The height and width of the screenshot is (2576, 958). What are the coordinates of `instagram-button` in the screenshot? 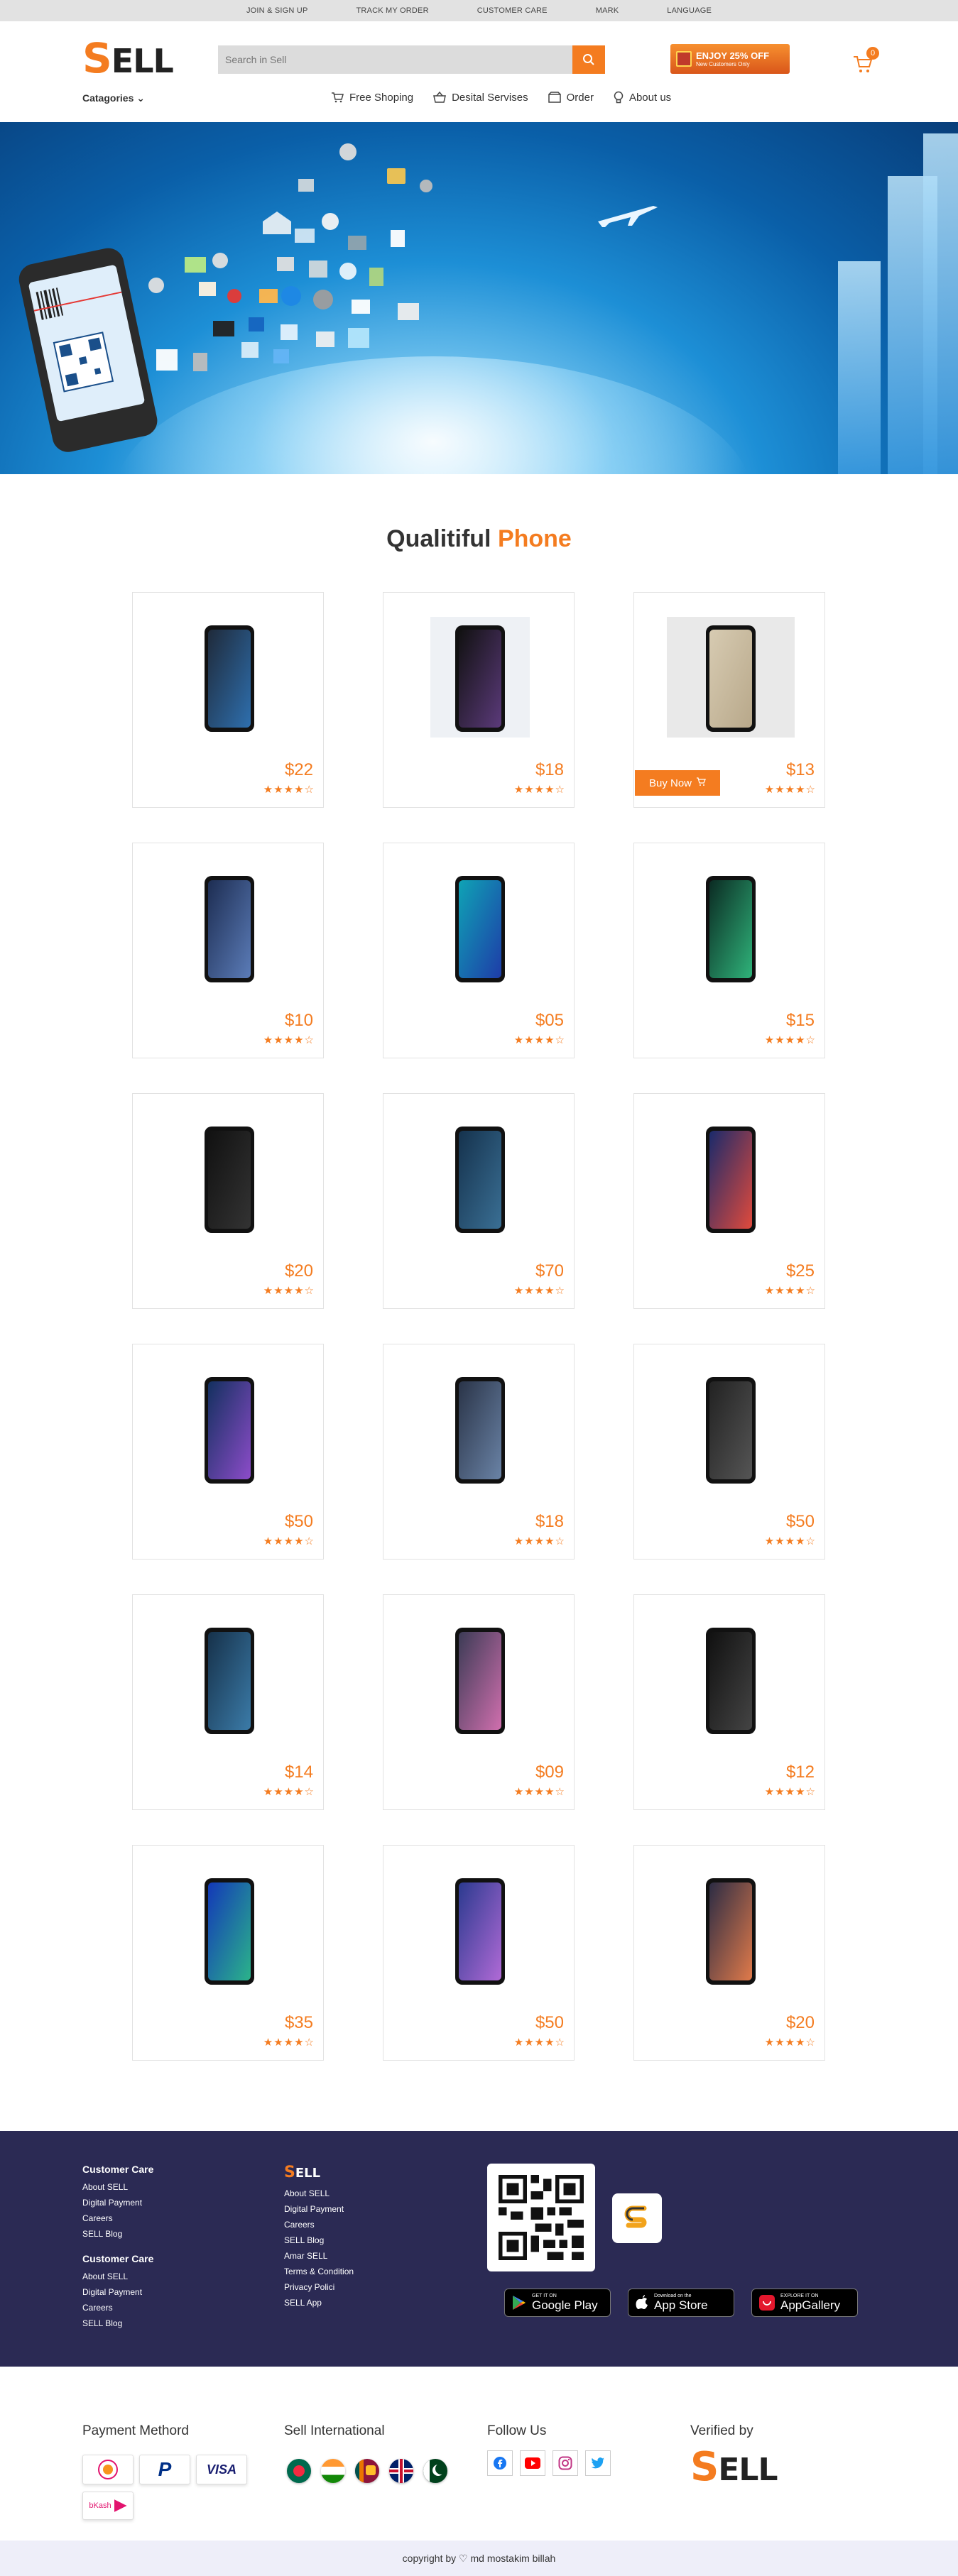 It's located at (566, 2463).